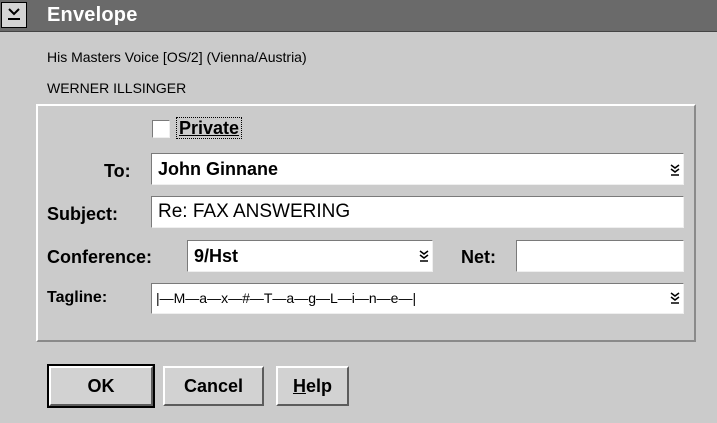 The height and width of the screenshot is (423, 717). I want to click on tagline-combobox: |—M—a—x—#—T—a—g—L—i—n—e—|, so click(417, 298).